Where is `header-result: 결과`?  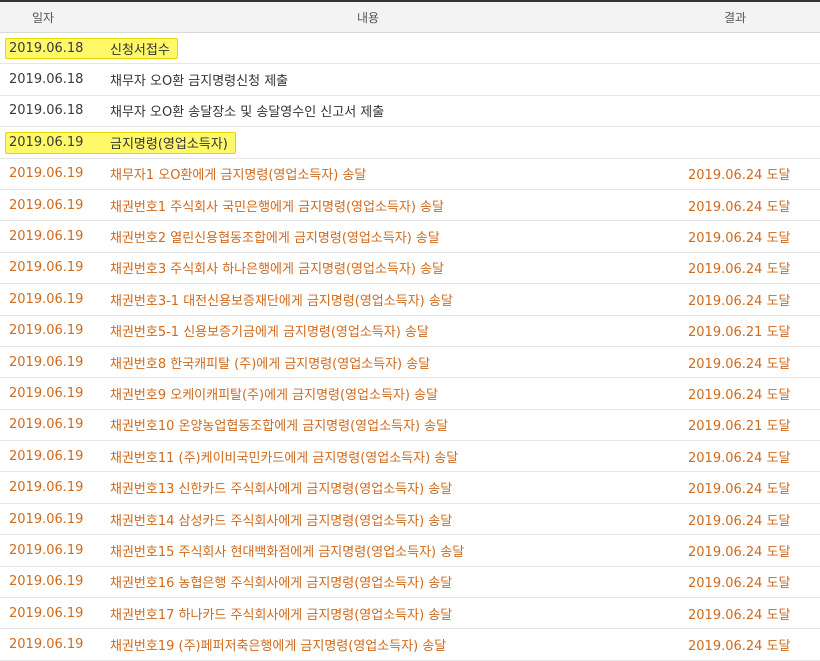 header-result: 결과 is located at coordinates (735, 17).